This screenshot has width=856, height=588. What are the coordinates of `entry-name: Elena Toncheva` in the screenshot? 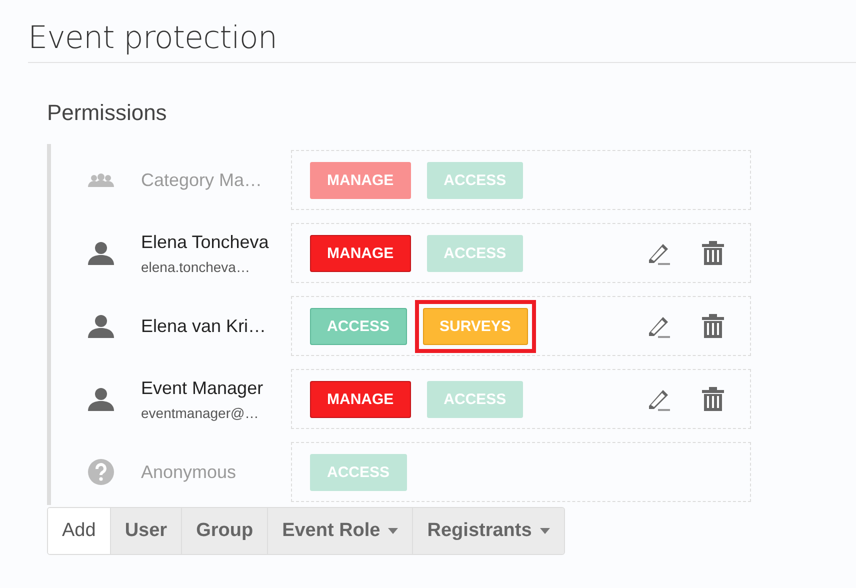 It's located at (205, 242).